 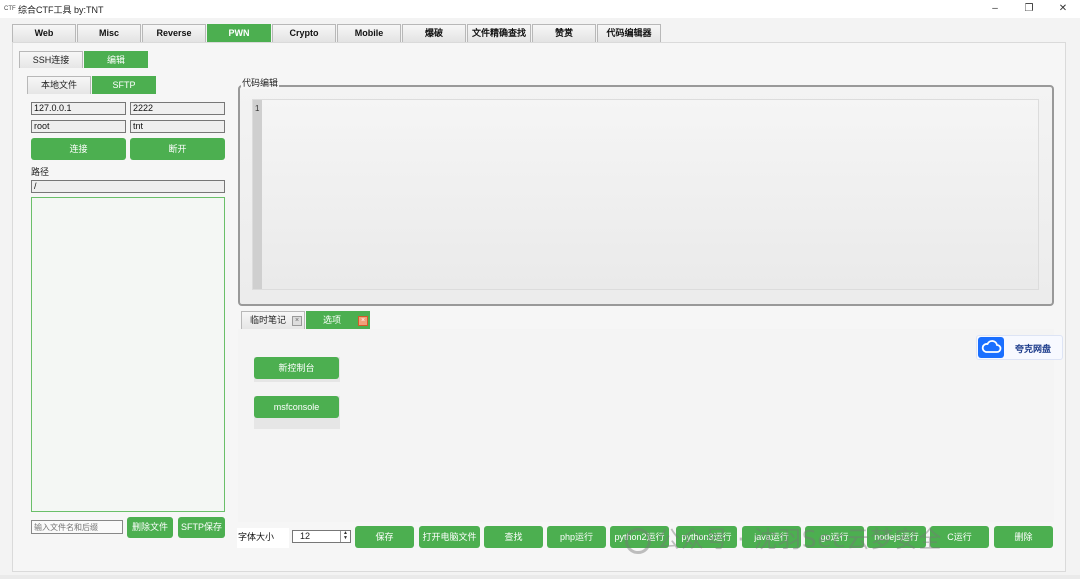 I want to click on tab-web: Web, so click(x=44, y=33).